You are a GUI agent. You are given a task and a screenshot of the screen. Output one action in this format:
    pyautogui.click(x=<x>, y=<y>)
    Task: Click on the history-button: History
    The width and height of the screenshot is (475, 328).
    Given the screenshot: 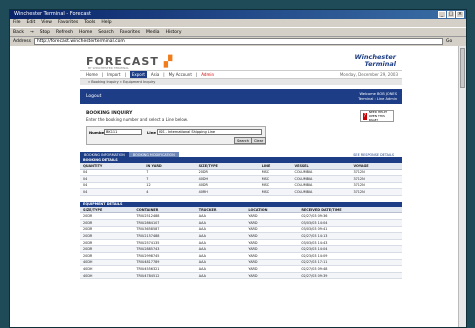 What is the action you would take?
    pyautogui.click(x=174, y=32)
    